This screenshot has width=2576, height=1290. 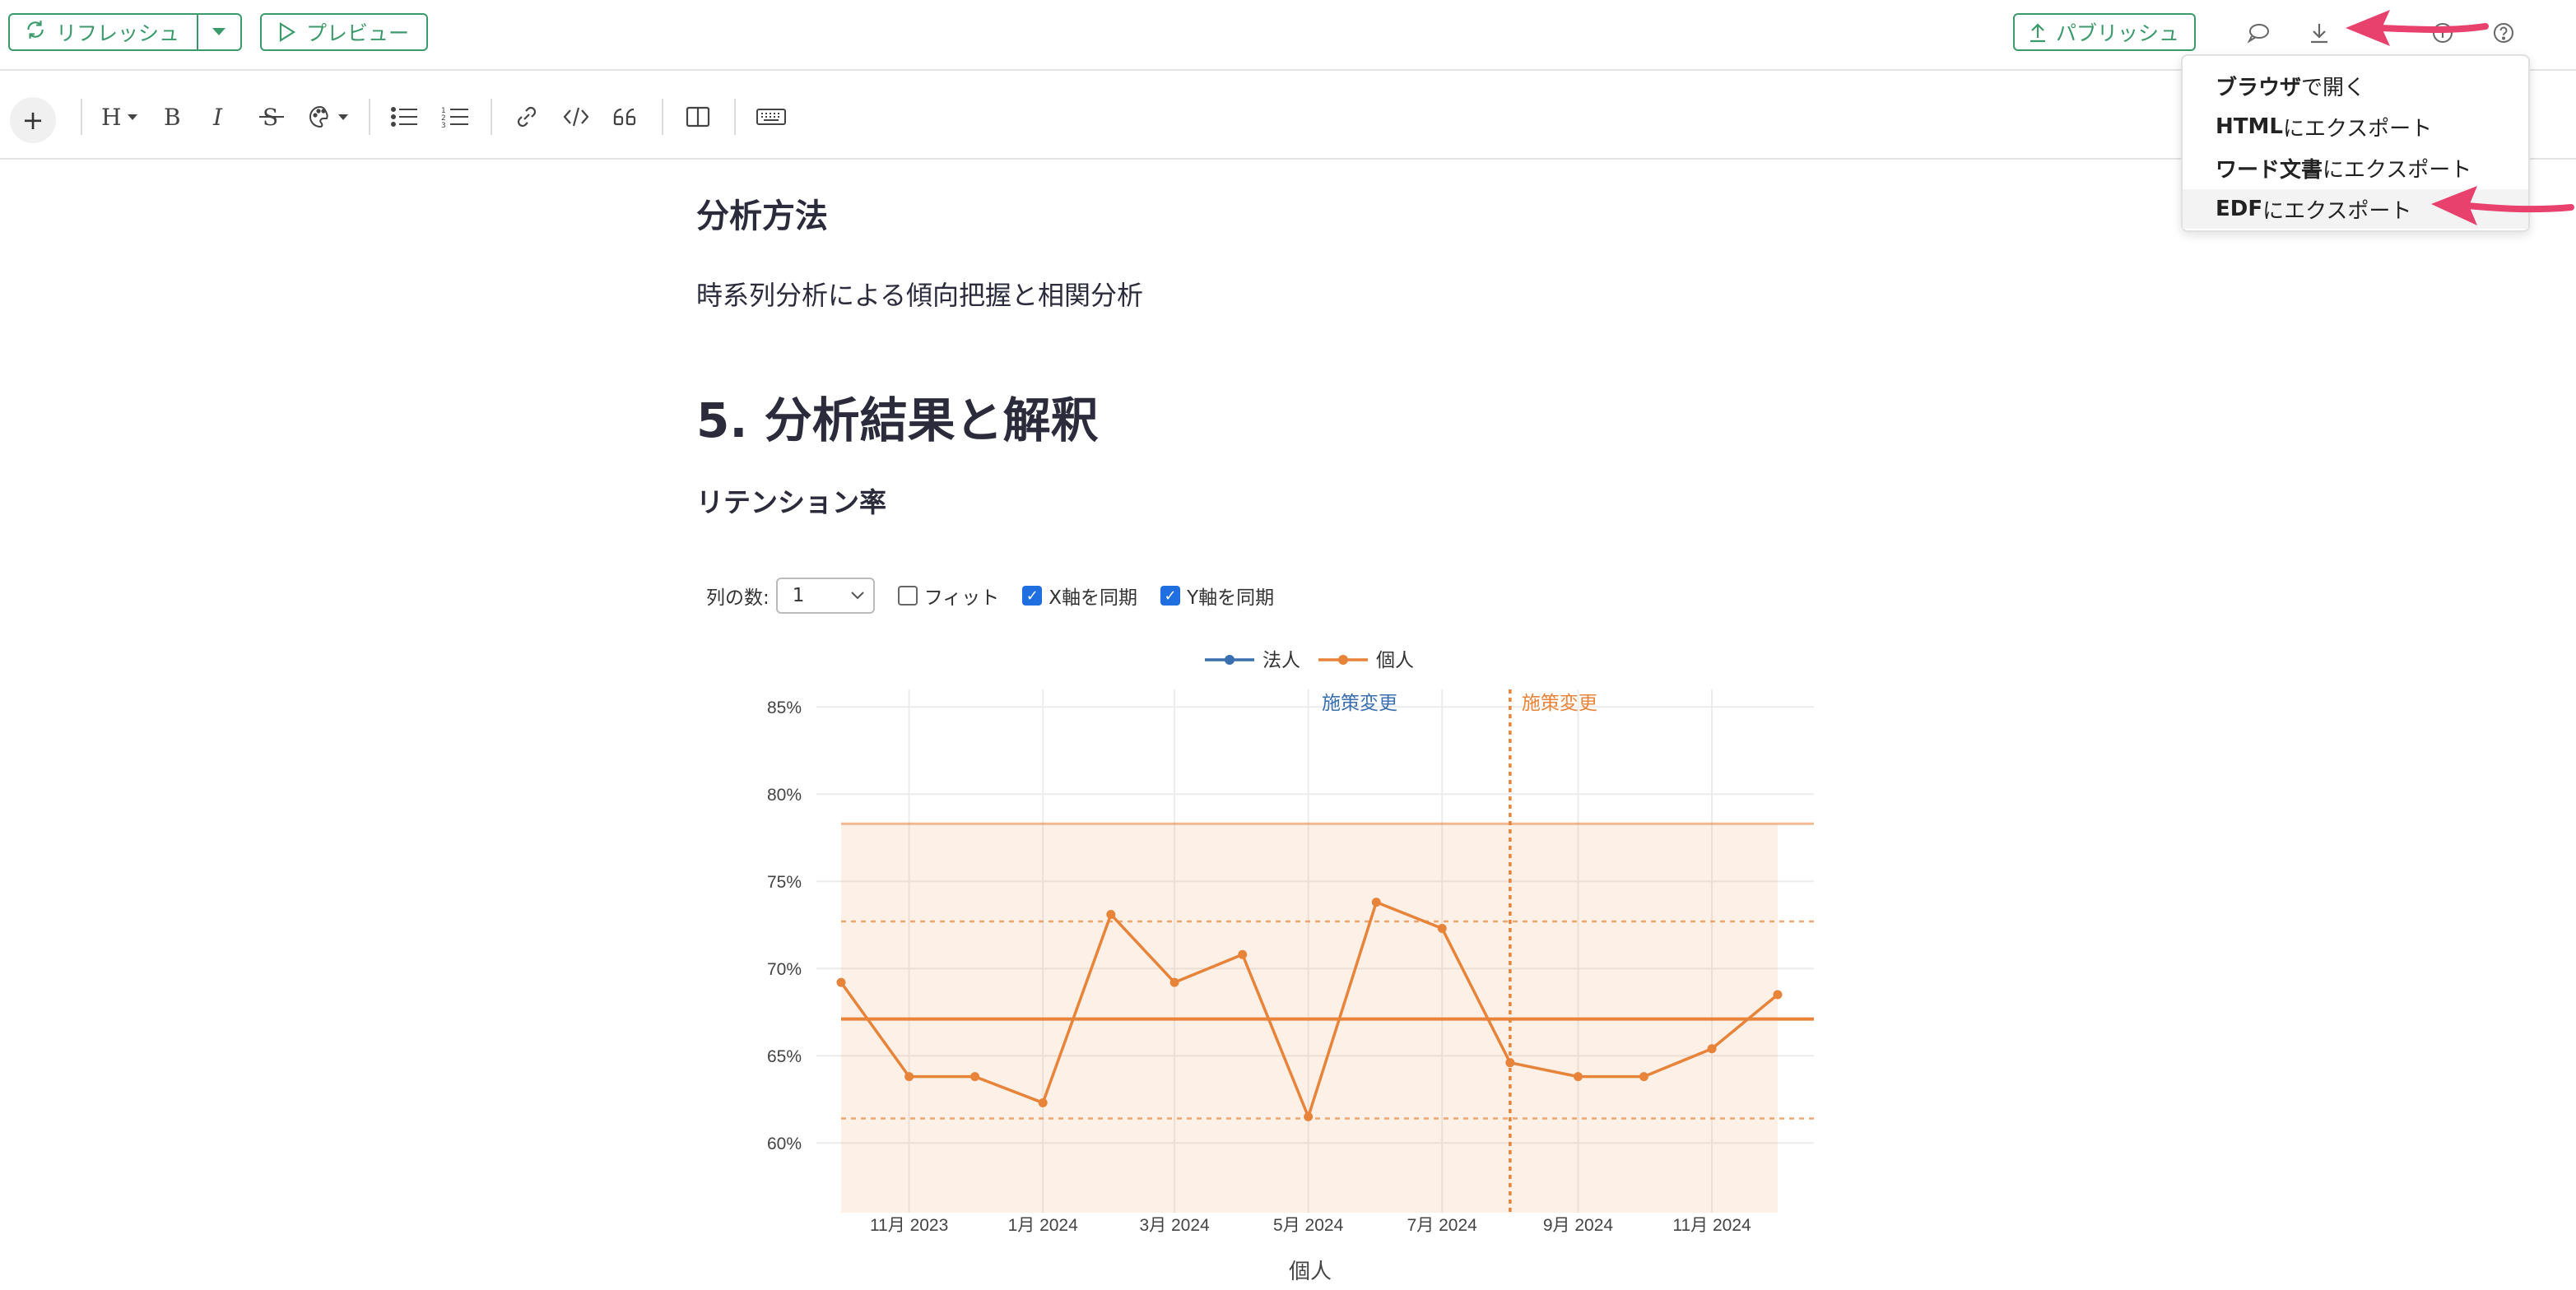 I want to click on legend-label: 法人, so click(x=1281, y=660).